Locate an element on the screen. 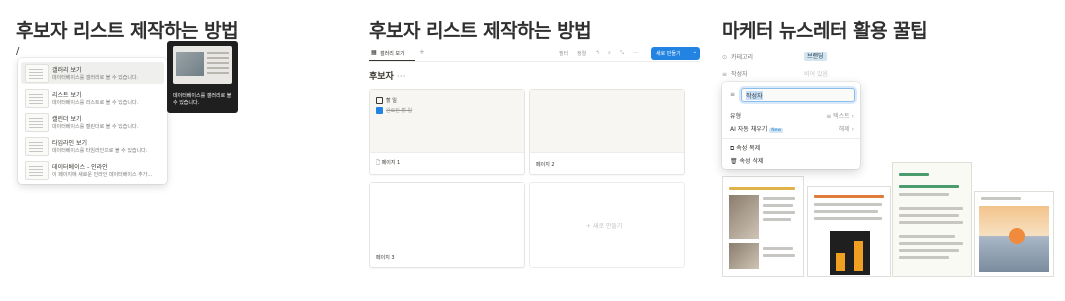 This screenshot has width=1065, height=301. todo-text: 완료된 할 일 is located at coordinates (399, 111).